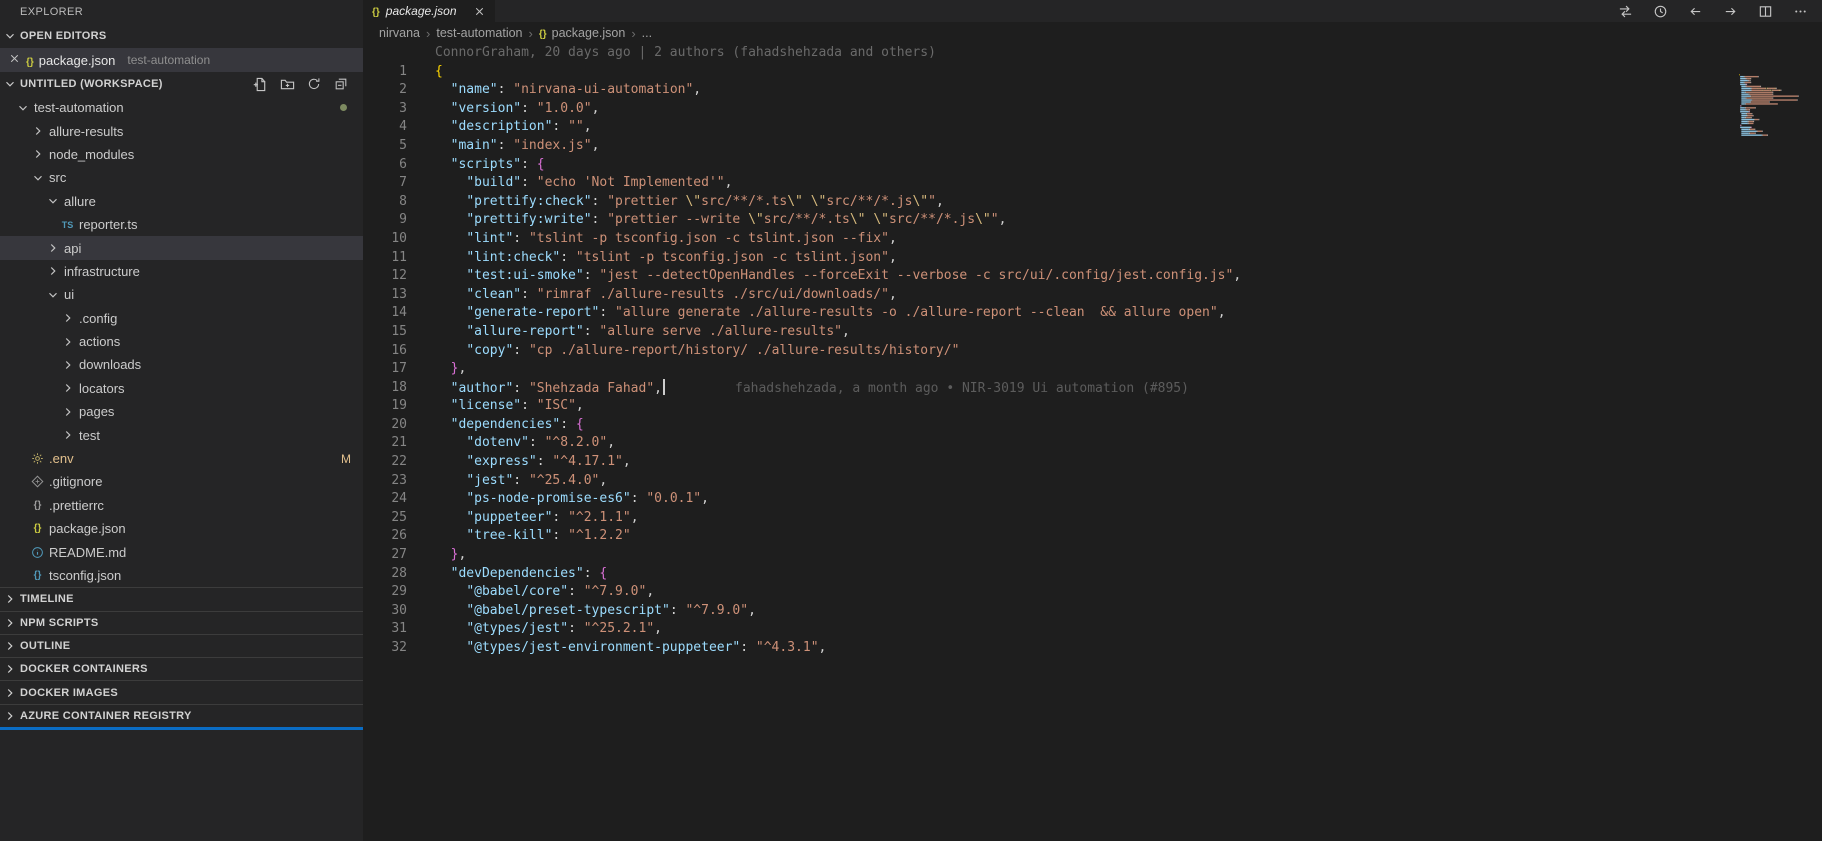 The width and height of the screenshot is (1822, 841). I want to click on tree-item-.gitignore: .gitignore, so click(181, 481).